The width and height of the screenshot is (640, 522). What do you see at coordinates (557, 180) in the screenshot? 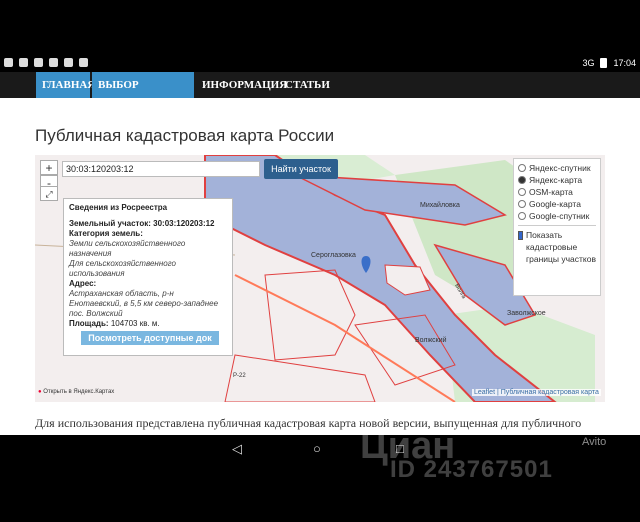
I see `layer-option: Яндекс-карта` at bounding box center [557, 180].